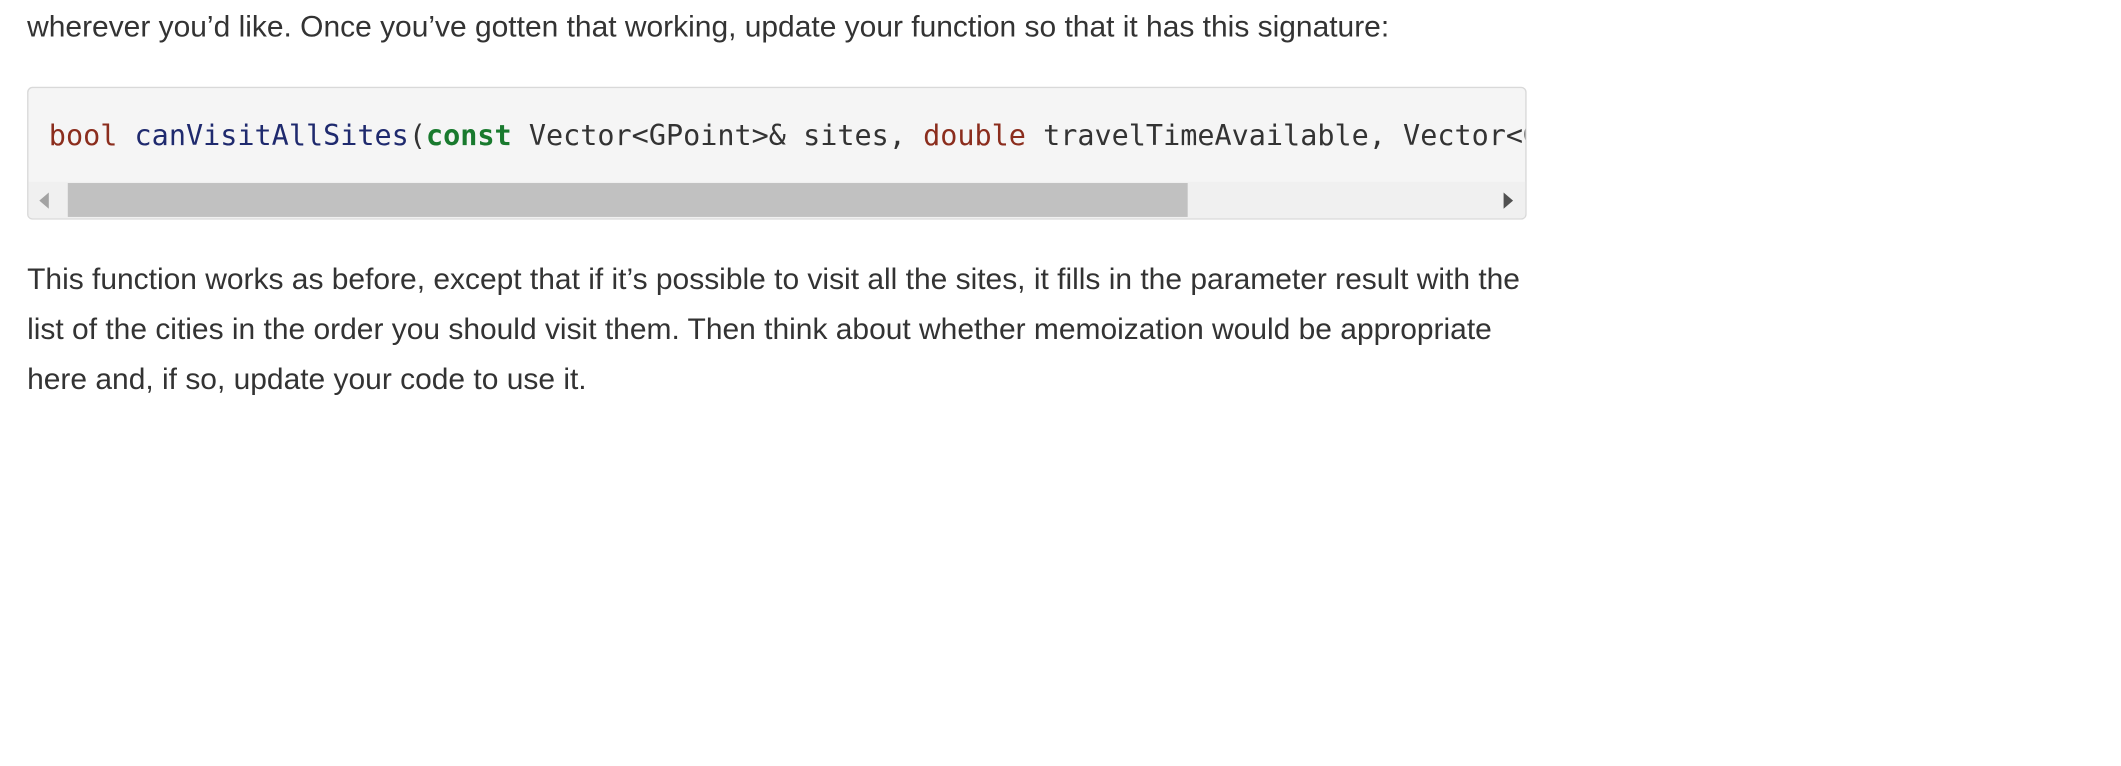 This screenshot has width=2121, height=766. Describe the element at coordinates (974, 135) in the screenshot. I see `code-double-keyword: double` at that location.